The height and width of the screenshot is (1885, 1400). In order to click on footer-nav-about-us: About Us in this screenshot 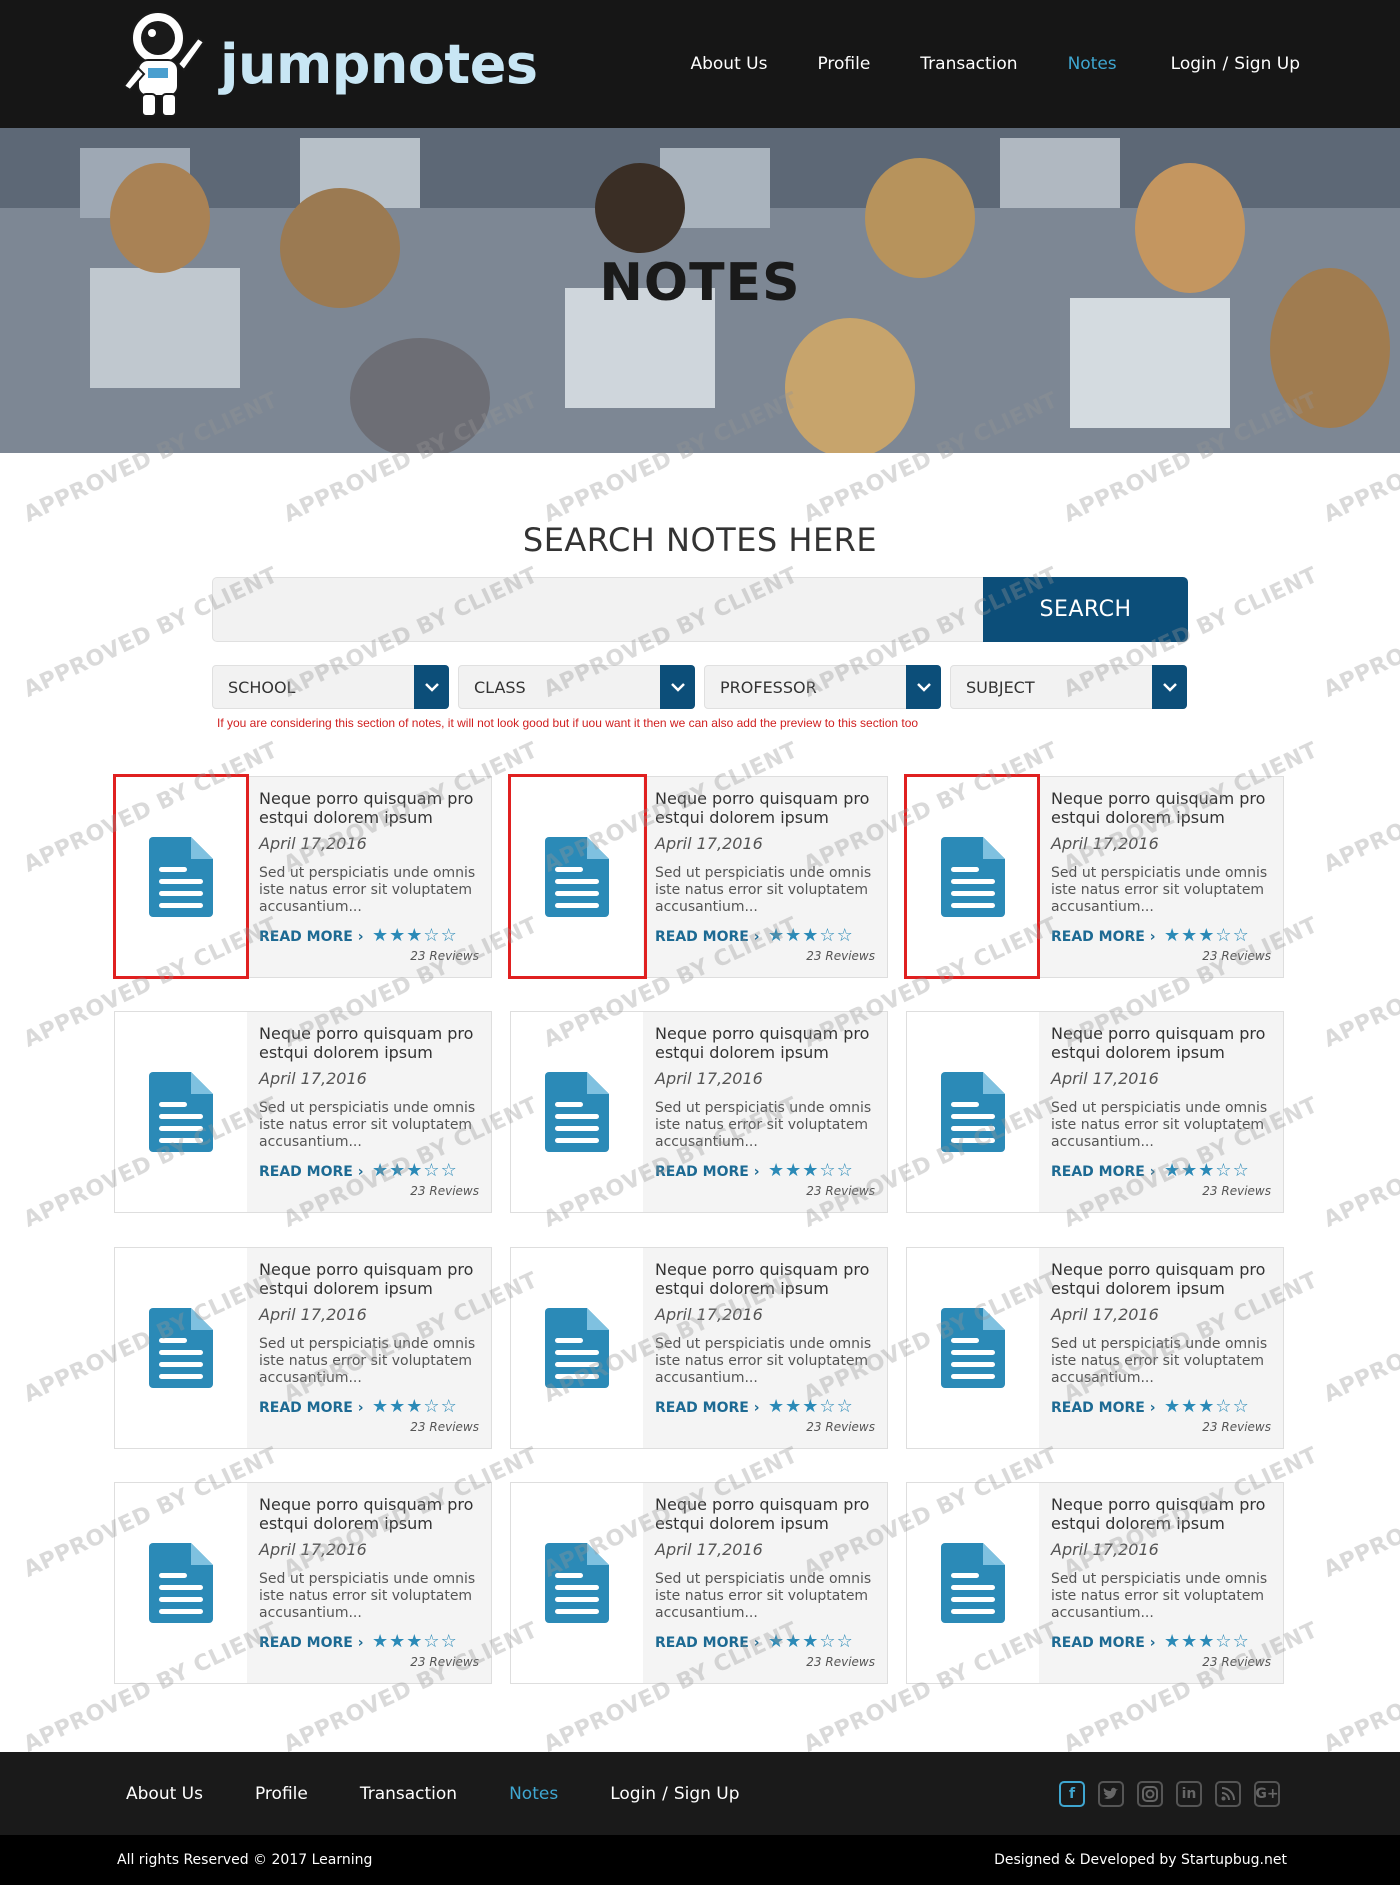, I will do `click(164, 1794)`.